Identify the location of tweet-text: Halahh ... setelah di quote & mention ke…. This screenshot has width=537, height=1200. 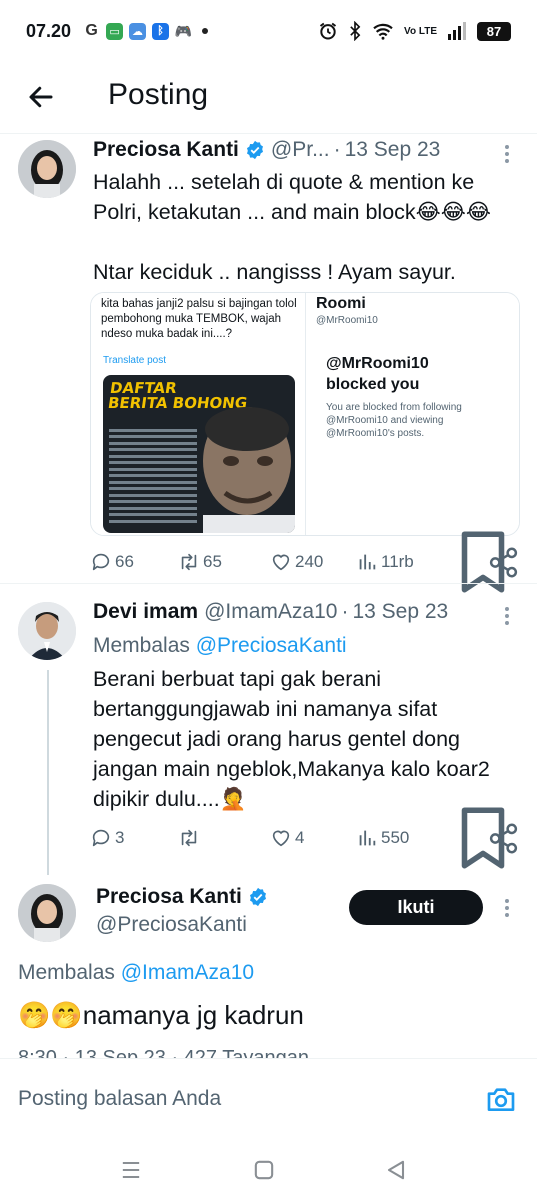
(292, 227).